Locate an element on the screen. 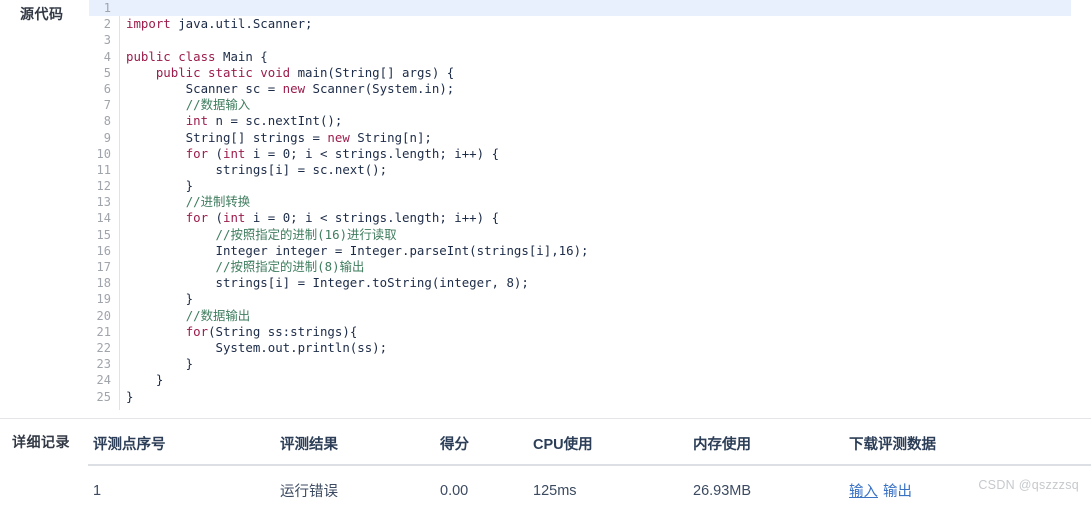 The height and width of the screenshot is (511, 1091). code-line-text: //数据输出 is located at coordinates (182, 316).